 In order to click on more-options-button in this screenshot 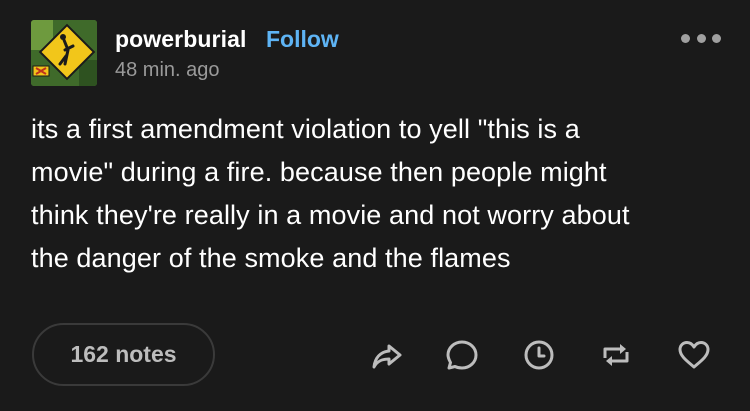, I will do `click(701, 38)`.